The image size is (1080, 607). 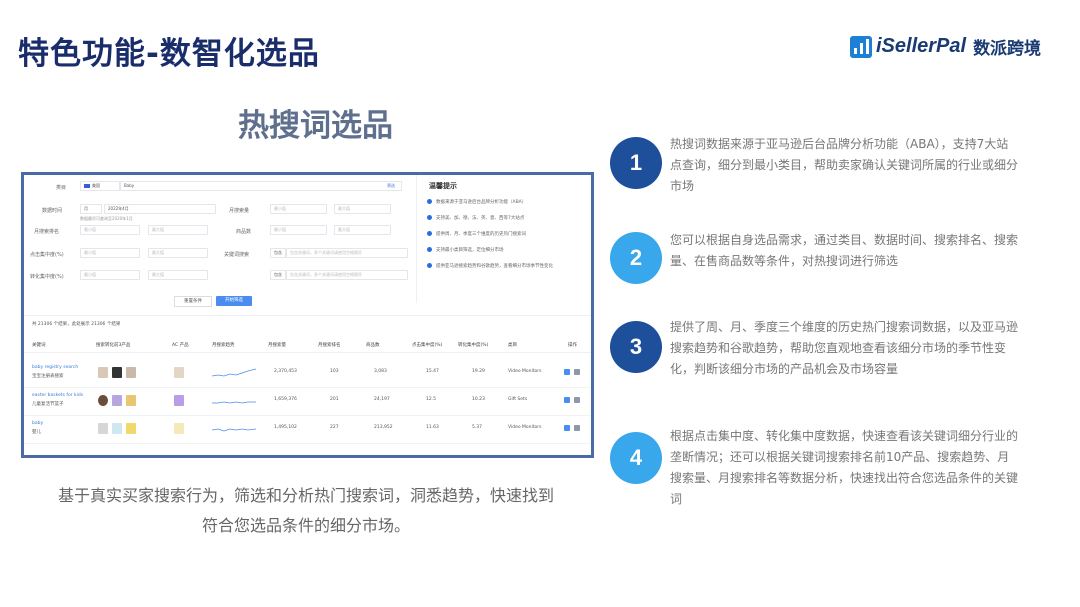 What do you see at coordinates (277, 345) in the screenshot?
I see `col-volume: 月搜索量` at bounding box center [277, 345].